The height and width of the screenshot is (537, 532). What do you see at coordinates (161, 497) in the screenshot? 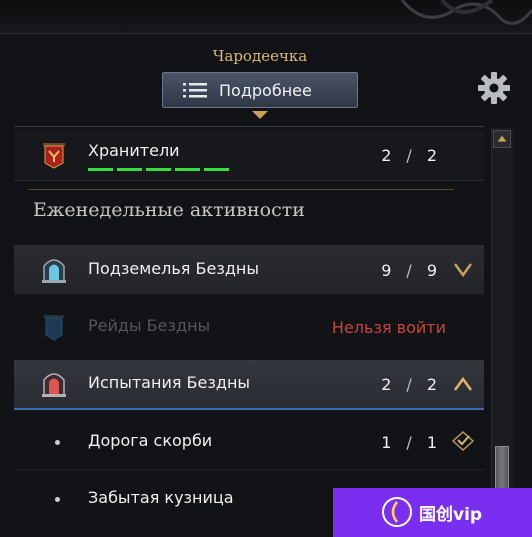
I see `forgotten-forge-label: Забытая кузница` at bounding box center [161, 497].